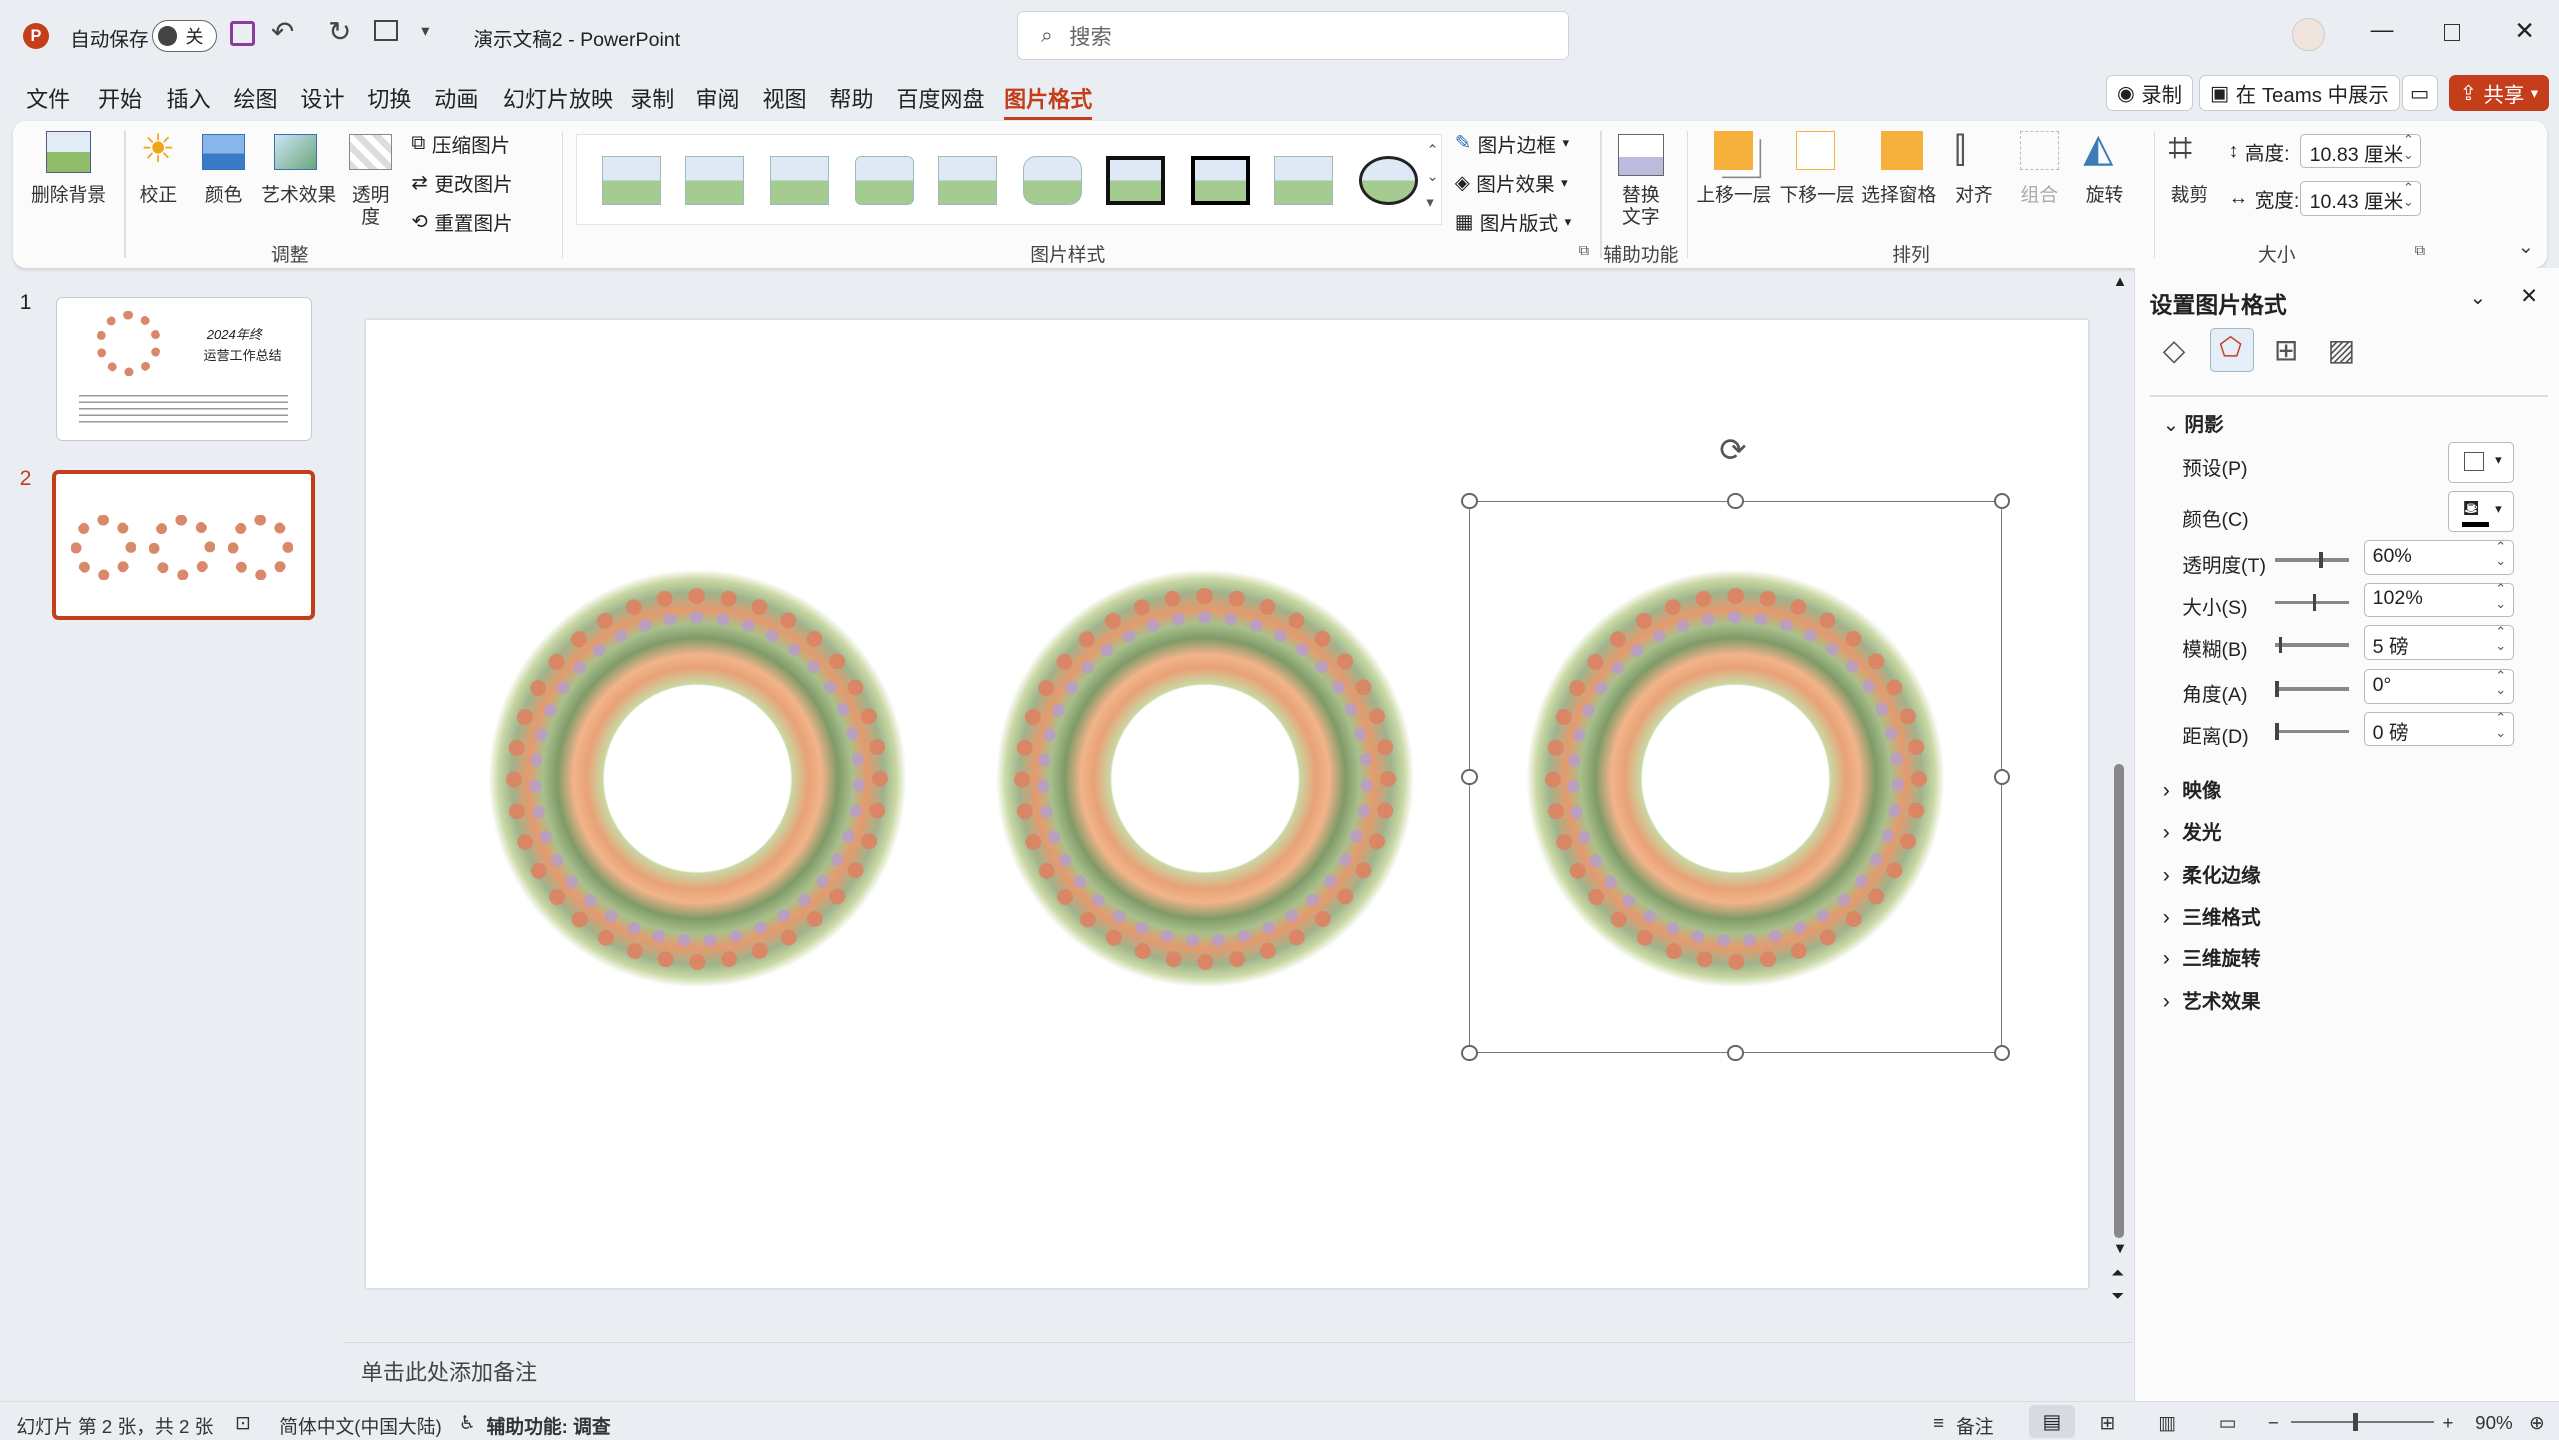  What do you see at coordinates (2452, 32) in the screenshot?
I see `maximize-icon` at bounding box center [2452, 32].